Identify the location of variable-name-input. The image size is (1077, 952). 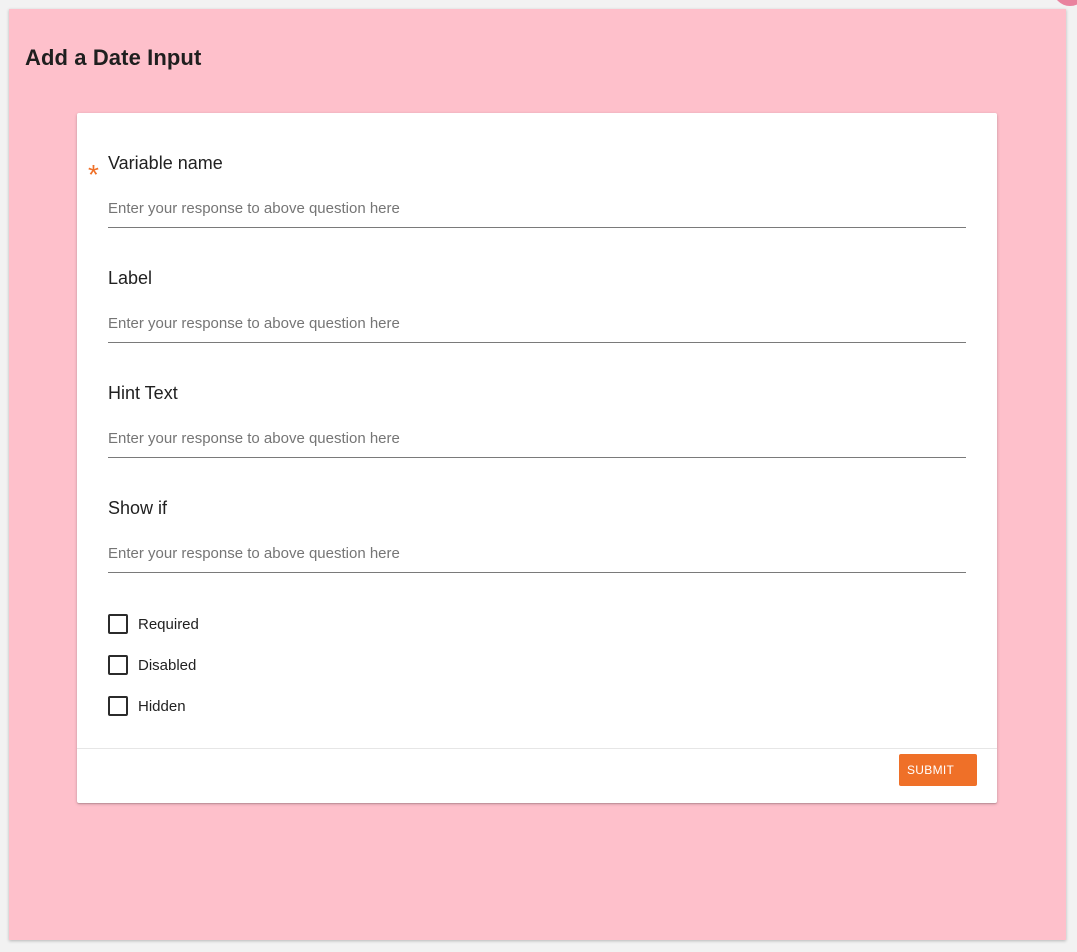
(537, 210).